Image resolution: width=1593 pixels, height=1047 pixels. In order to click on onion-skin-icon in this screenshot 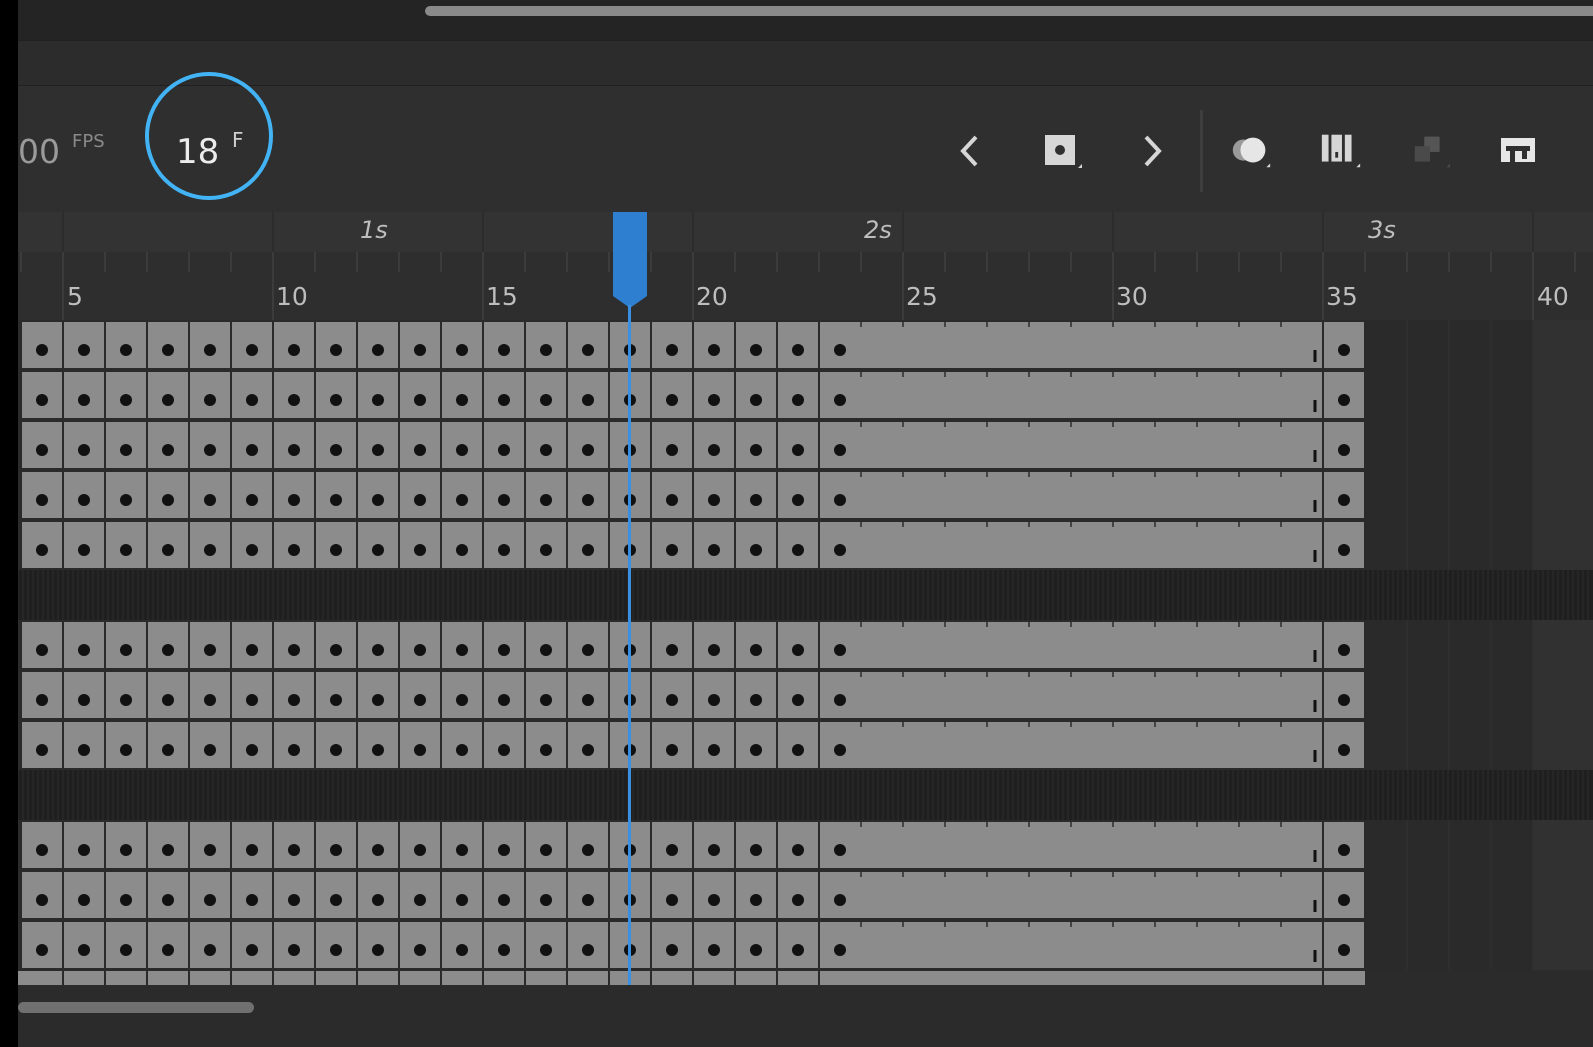, I will do `click(1251, 152)`.